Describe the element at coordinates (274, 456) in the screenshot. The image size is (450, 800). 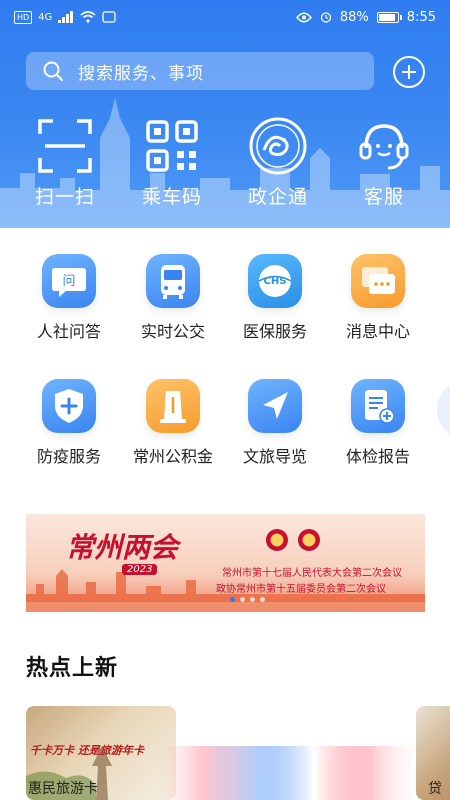
I see `service-culture-tour-label: 文旅导览` at that location.